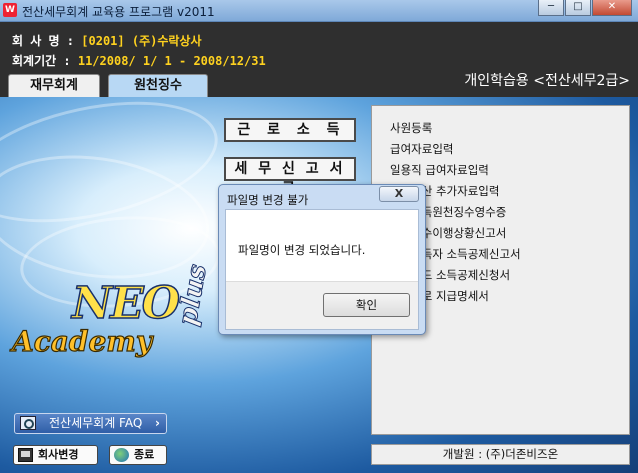  Describe the element at coordinates (192, 295) in the screenshot. I see `logo-plus-text: plus` at that location.